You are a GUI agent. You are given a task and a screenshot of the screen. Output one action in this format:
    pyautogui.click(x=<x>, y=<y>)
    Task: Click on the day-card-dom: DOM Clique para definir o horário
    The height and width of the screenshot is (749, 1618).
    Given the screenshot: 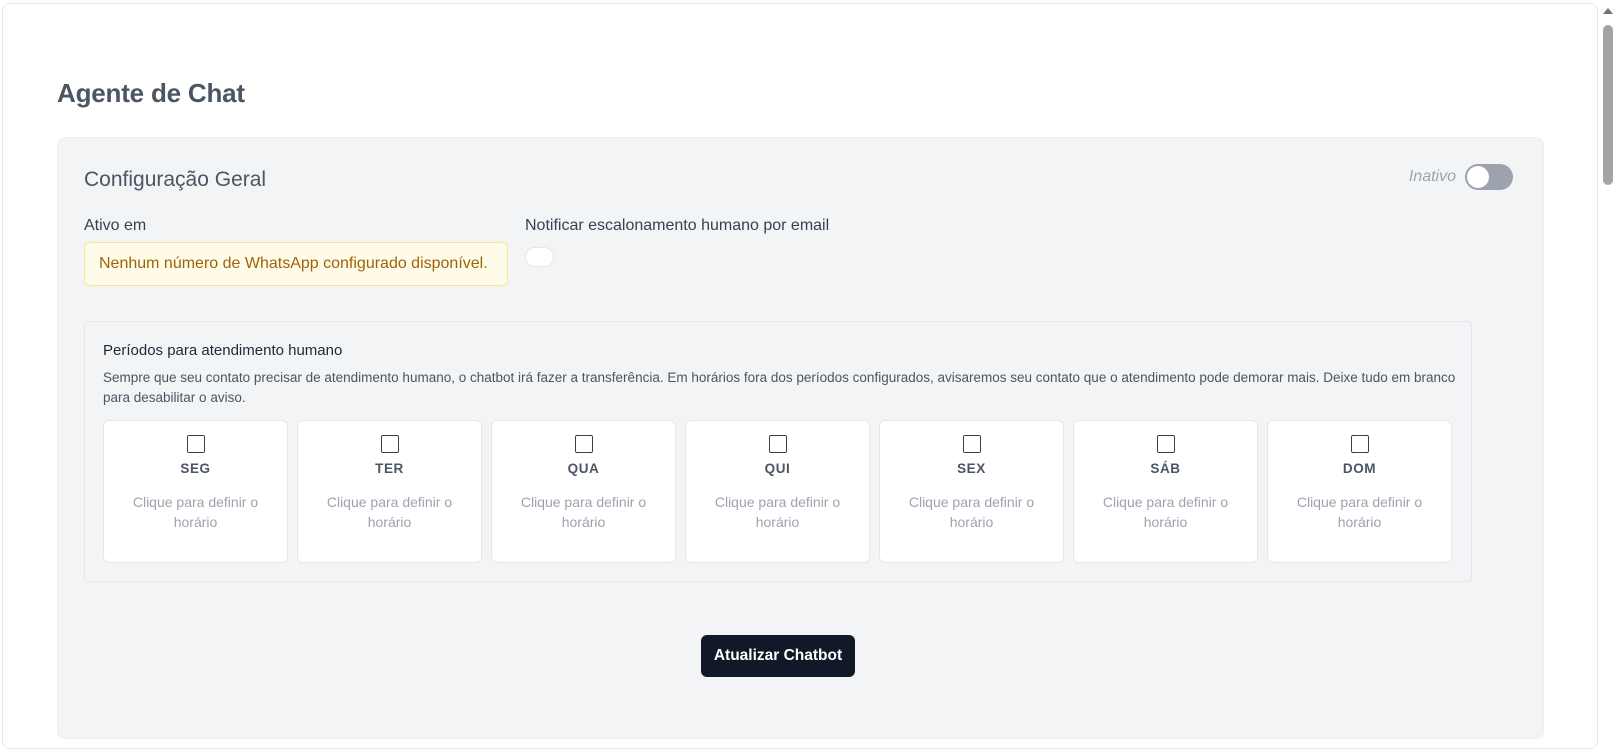 What is the action you would take?
    pyautogui.click(x=1359, y=491)
    